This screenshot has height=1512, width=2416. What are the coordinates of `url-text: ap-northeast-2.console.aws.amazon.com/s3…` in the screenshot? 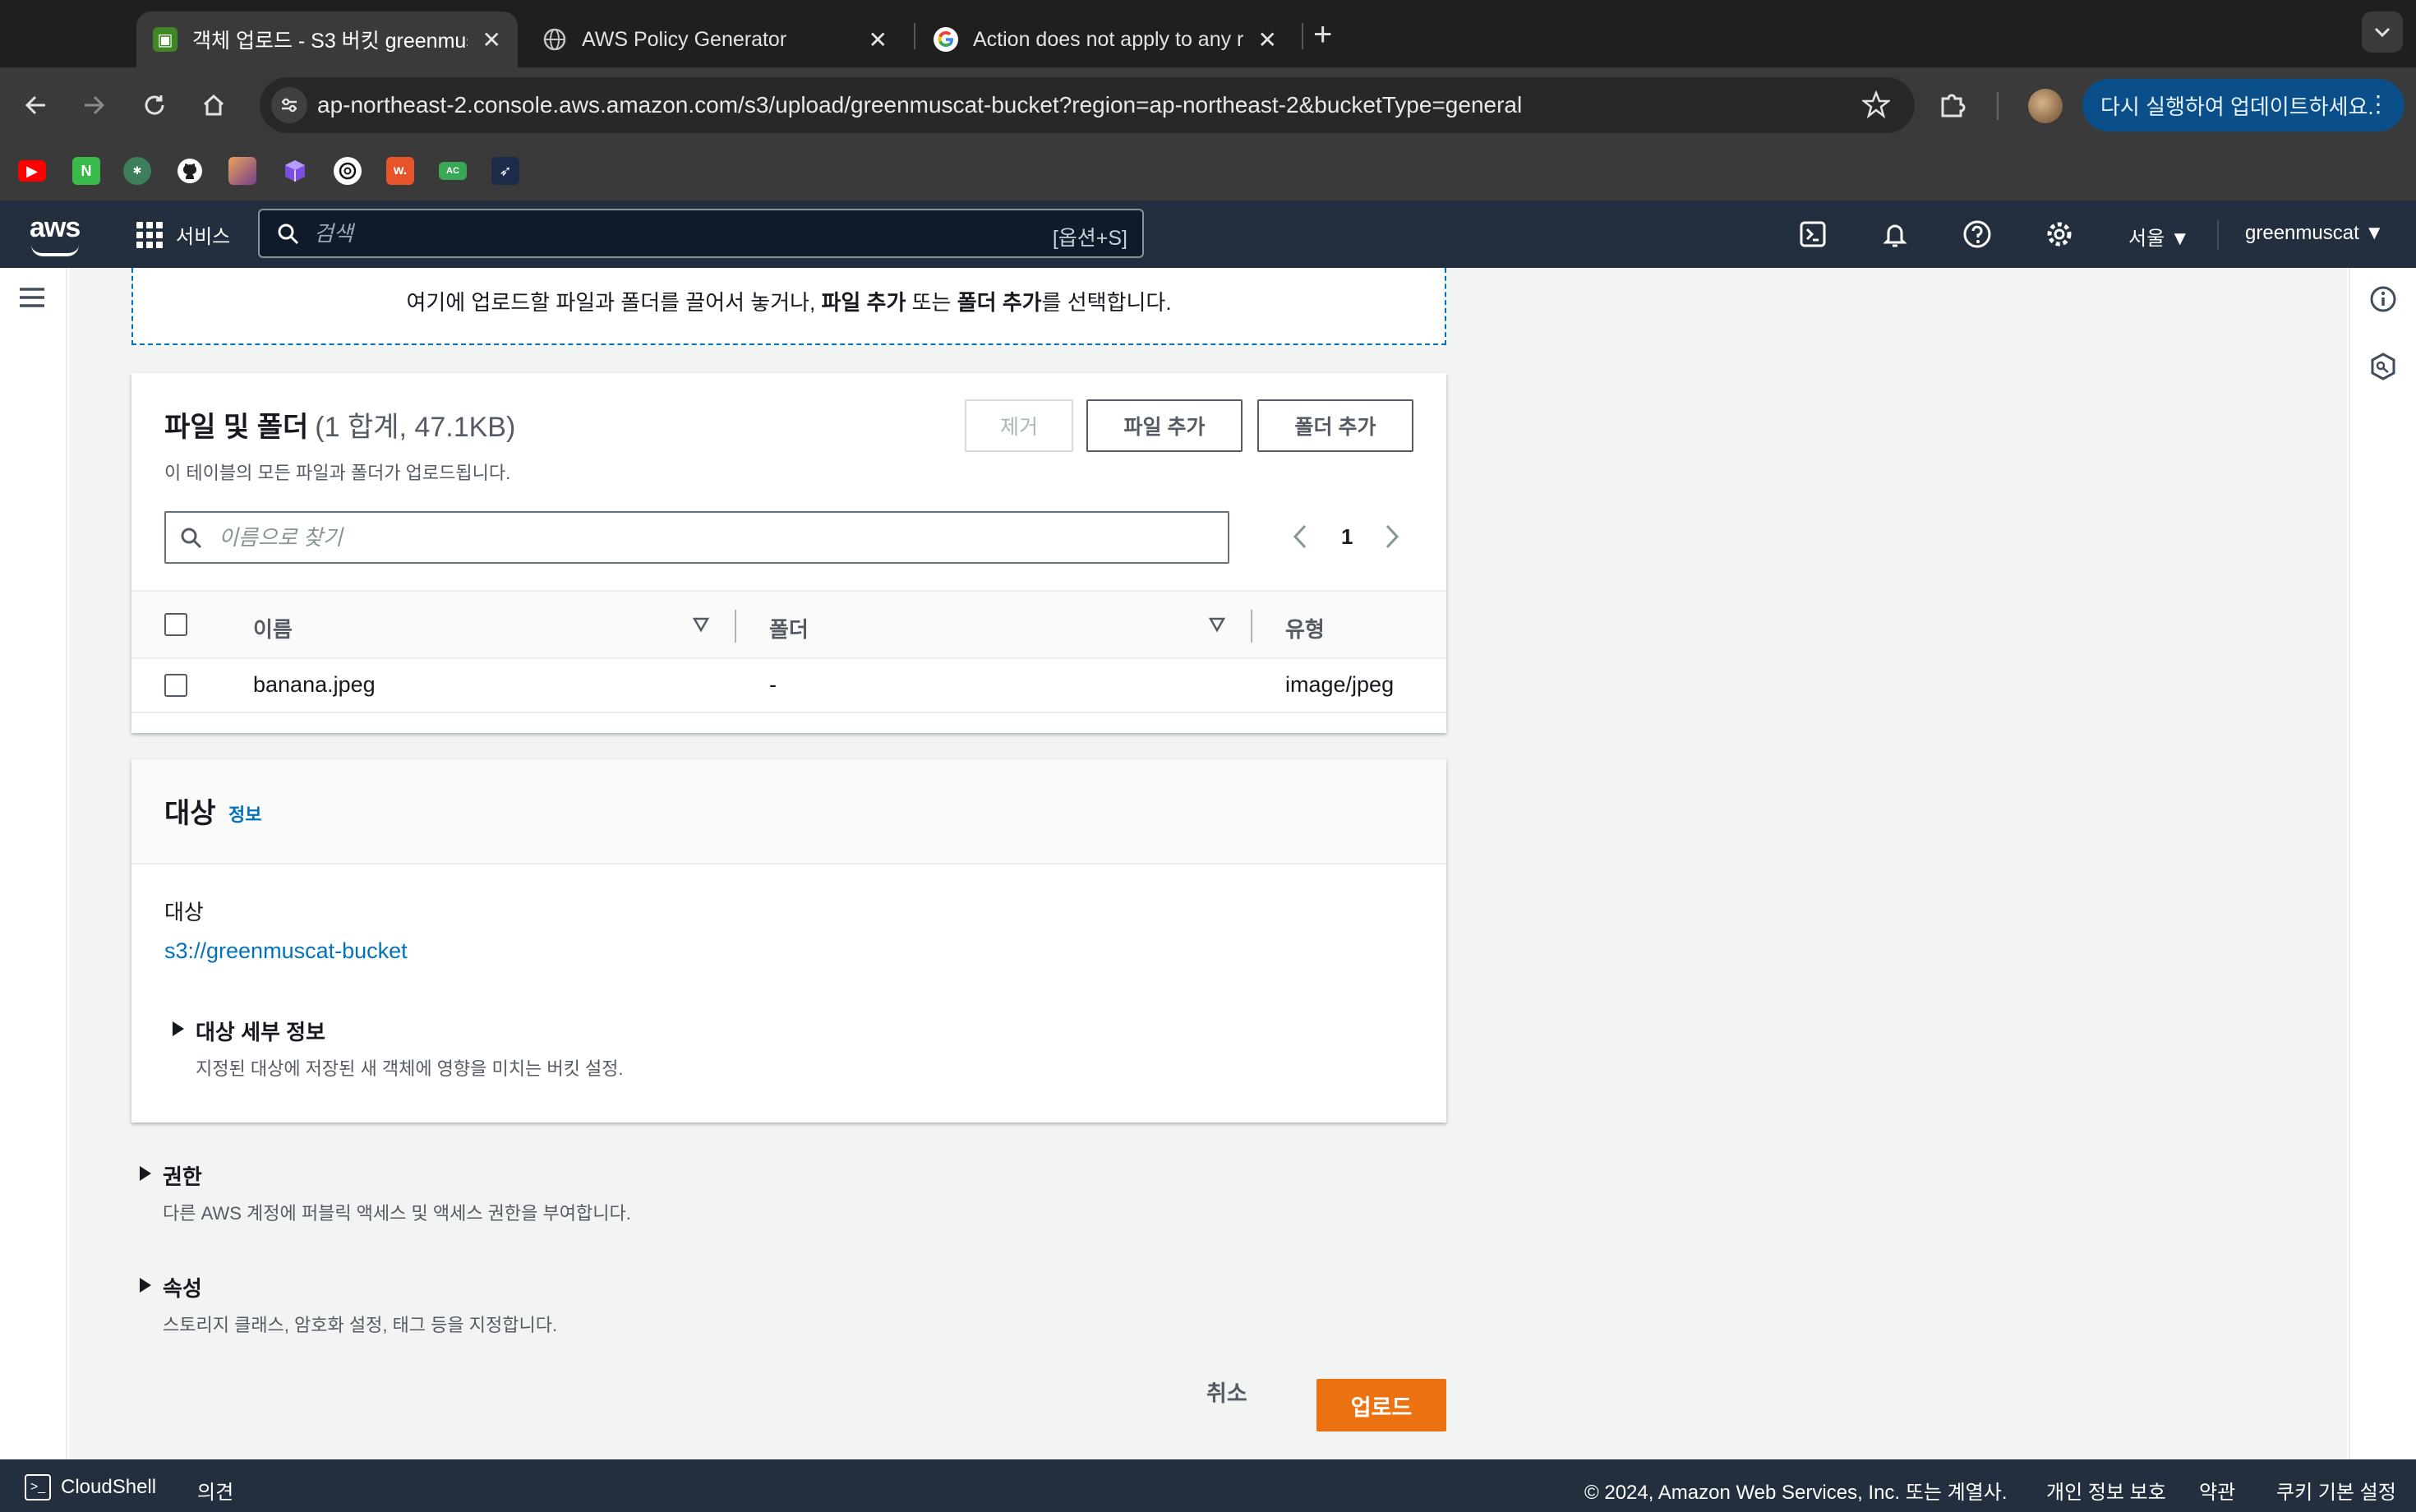 It's located at (920, 105).